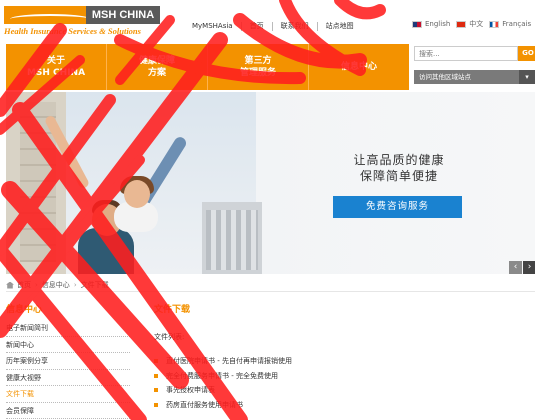  I want to click on file-item: 完全付费服务申请书 - 完全免费使用, so click(223, 376).